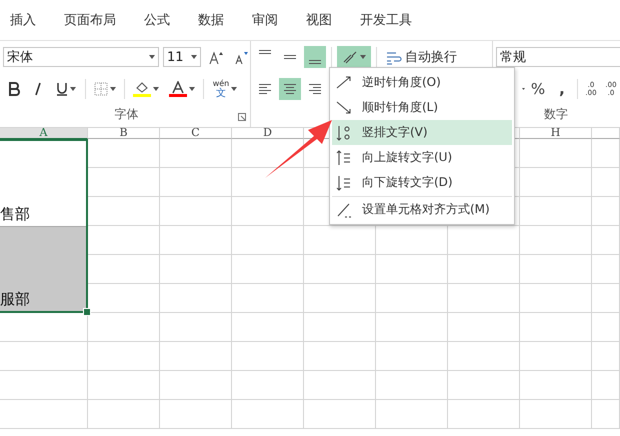 This screenshot has height=436, width=620. What do you see at coordinates (556, 114) in the screenshot?
I see `group-label: 数字` at bounding box center [556, 114].